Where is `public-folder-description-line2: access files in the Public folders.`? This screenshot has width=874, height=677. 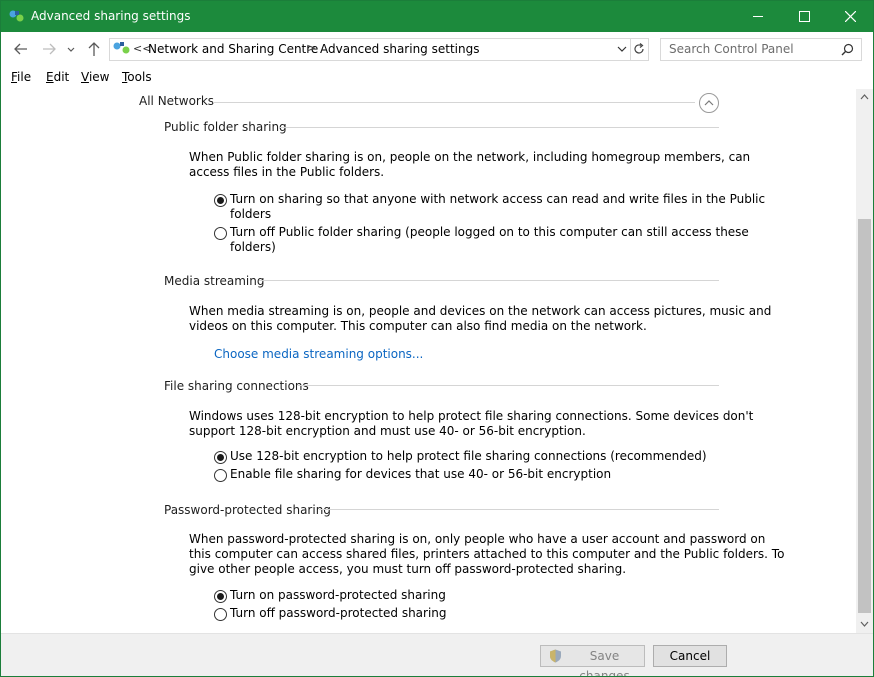
public-folder-description-line2: access files in the Public folders. is located at coordinates (287, 172).